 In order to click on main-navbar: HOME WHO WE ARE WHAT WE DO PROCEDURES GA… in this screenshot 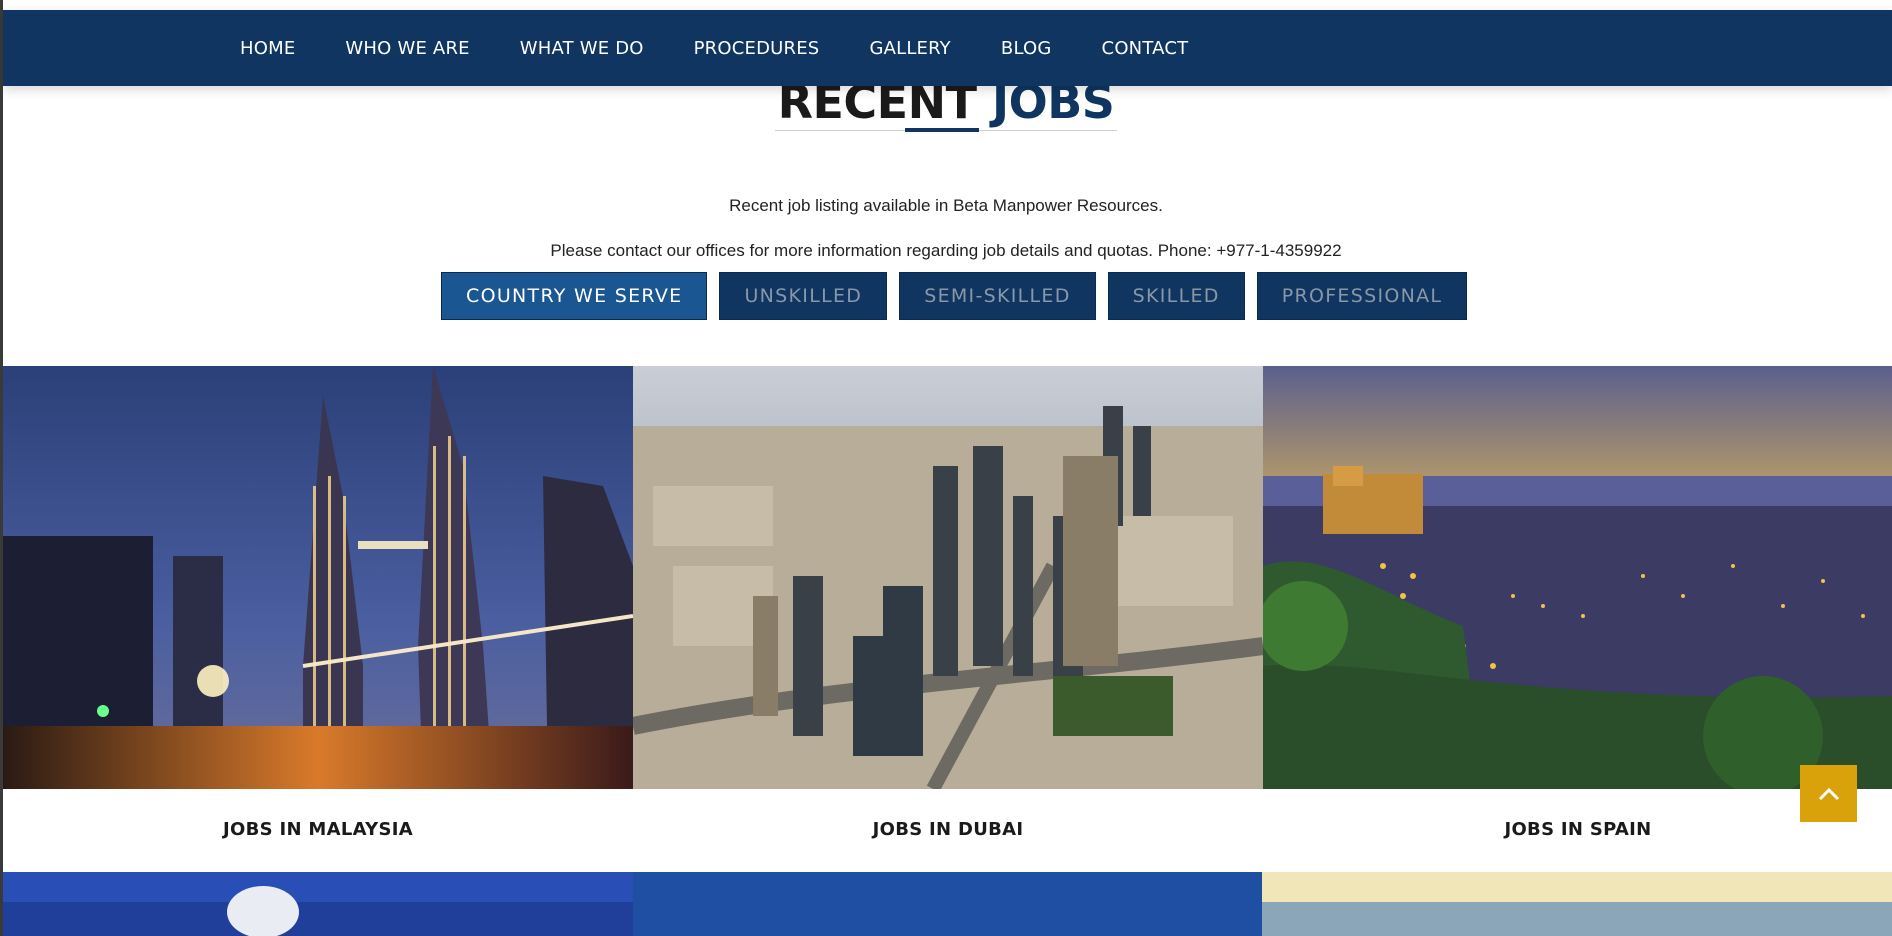, I will do `click(947, 48)`.